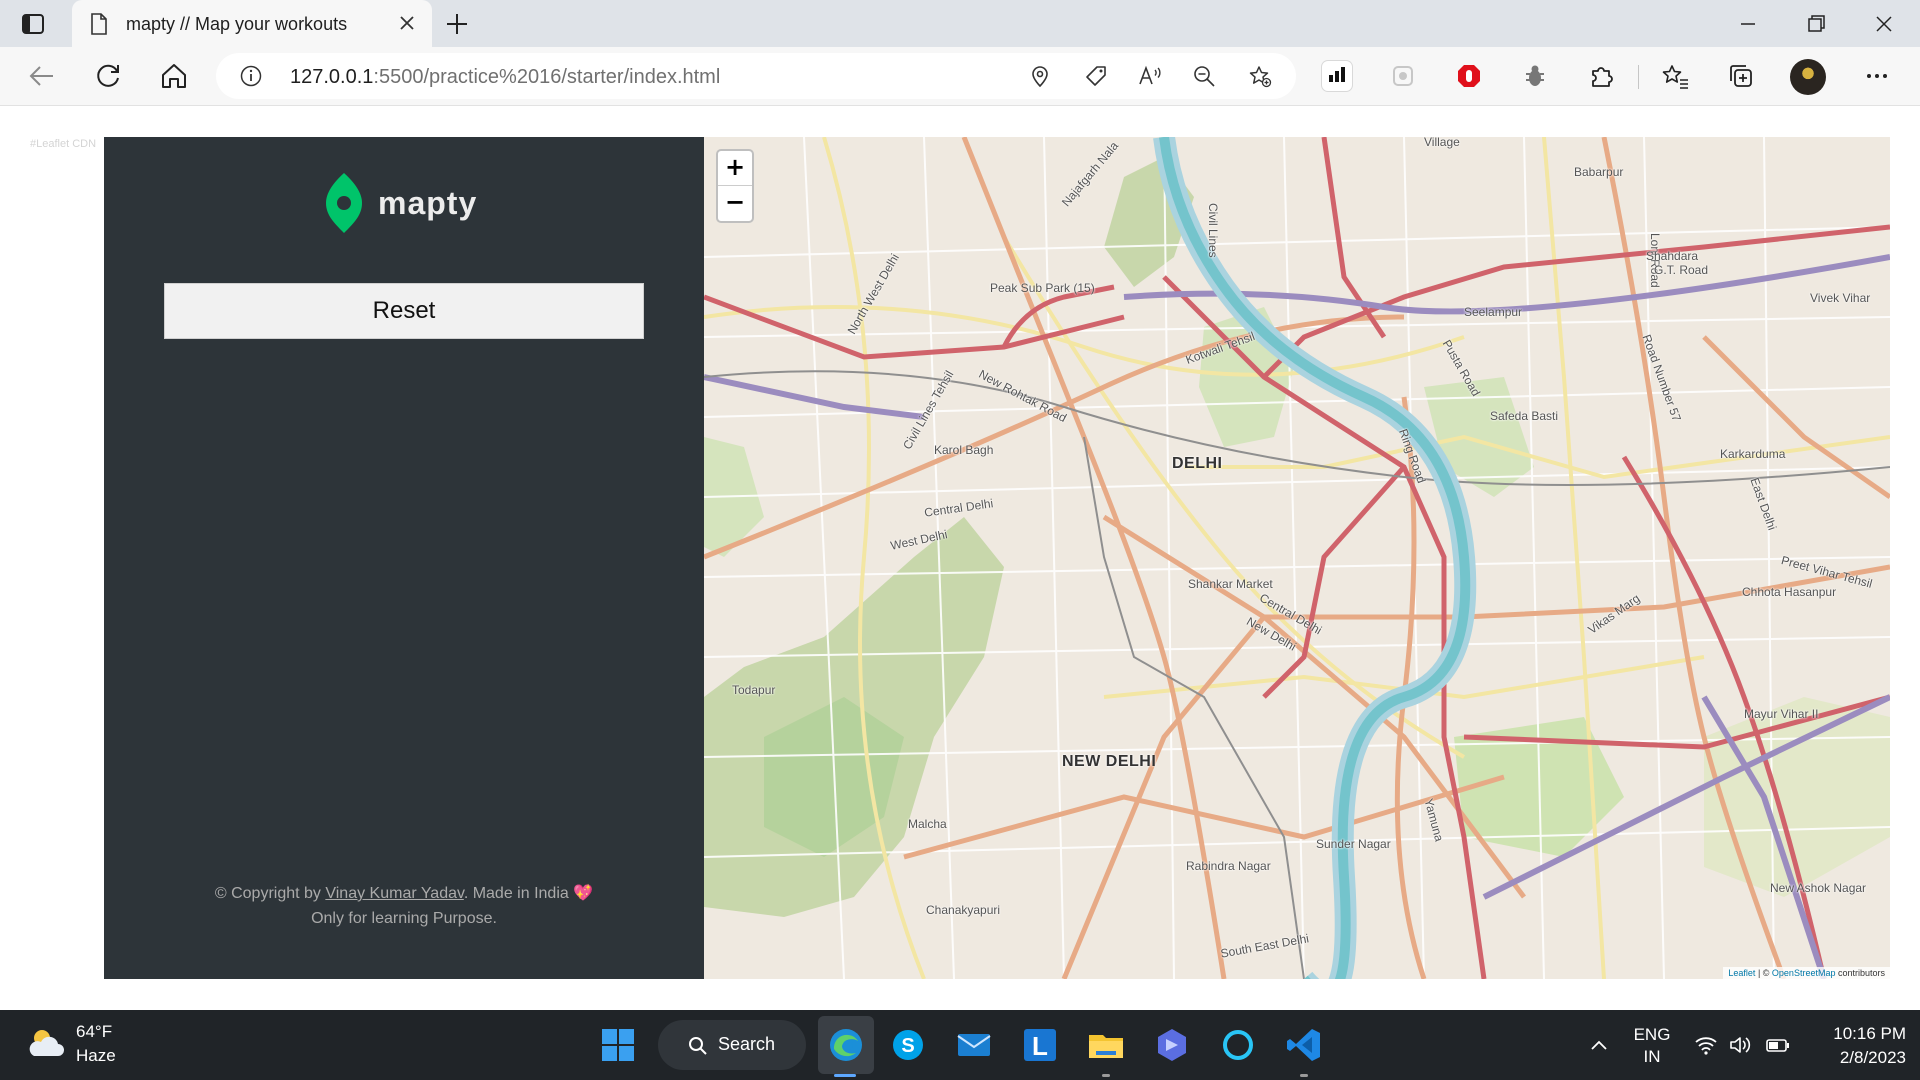 This screenshot has height=1080, width=1920. What do you see at coordinates (394, 893) in the screenshot?
I see `author-link: Vinay Kumar Yadav` at bounding box center [394, 893].